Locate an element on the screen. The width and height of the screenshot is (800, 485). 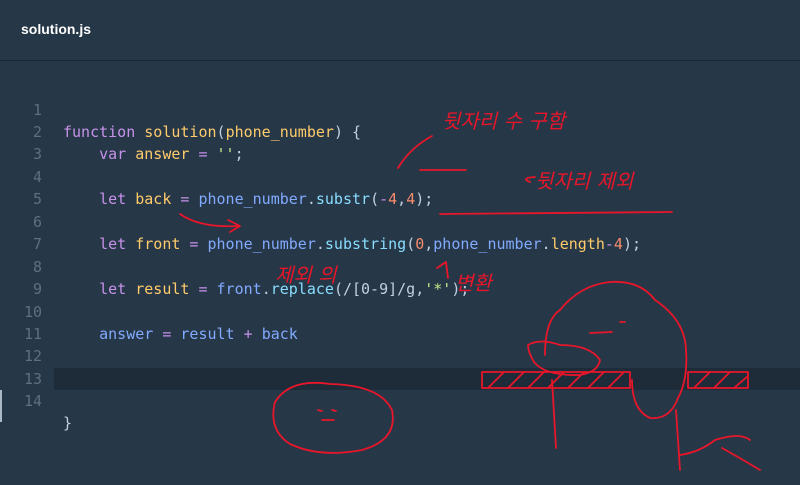
code-line: 13 is located at coordinates (400, 367).